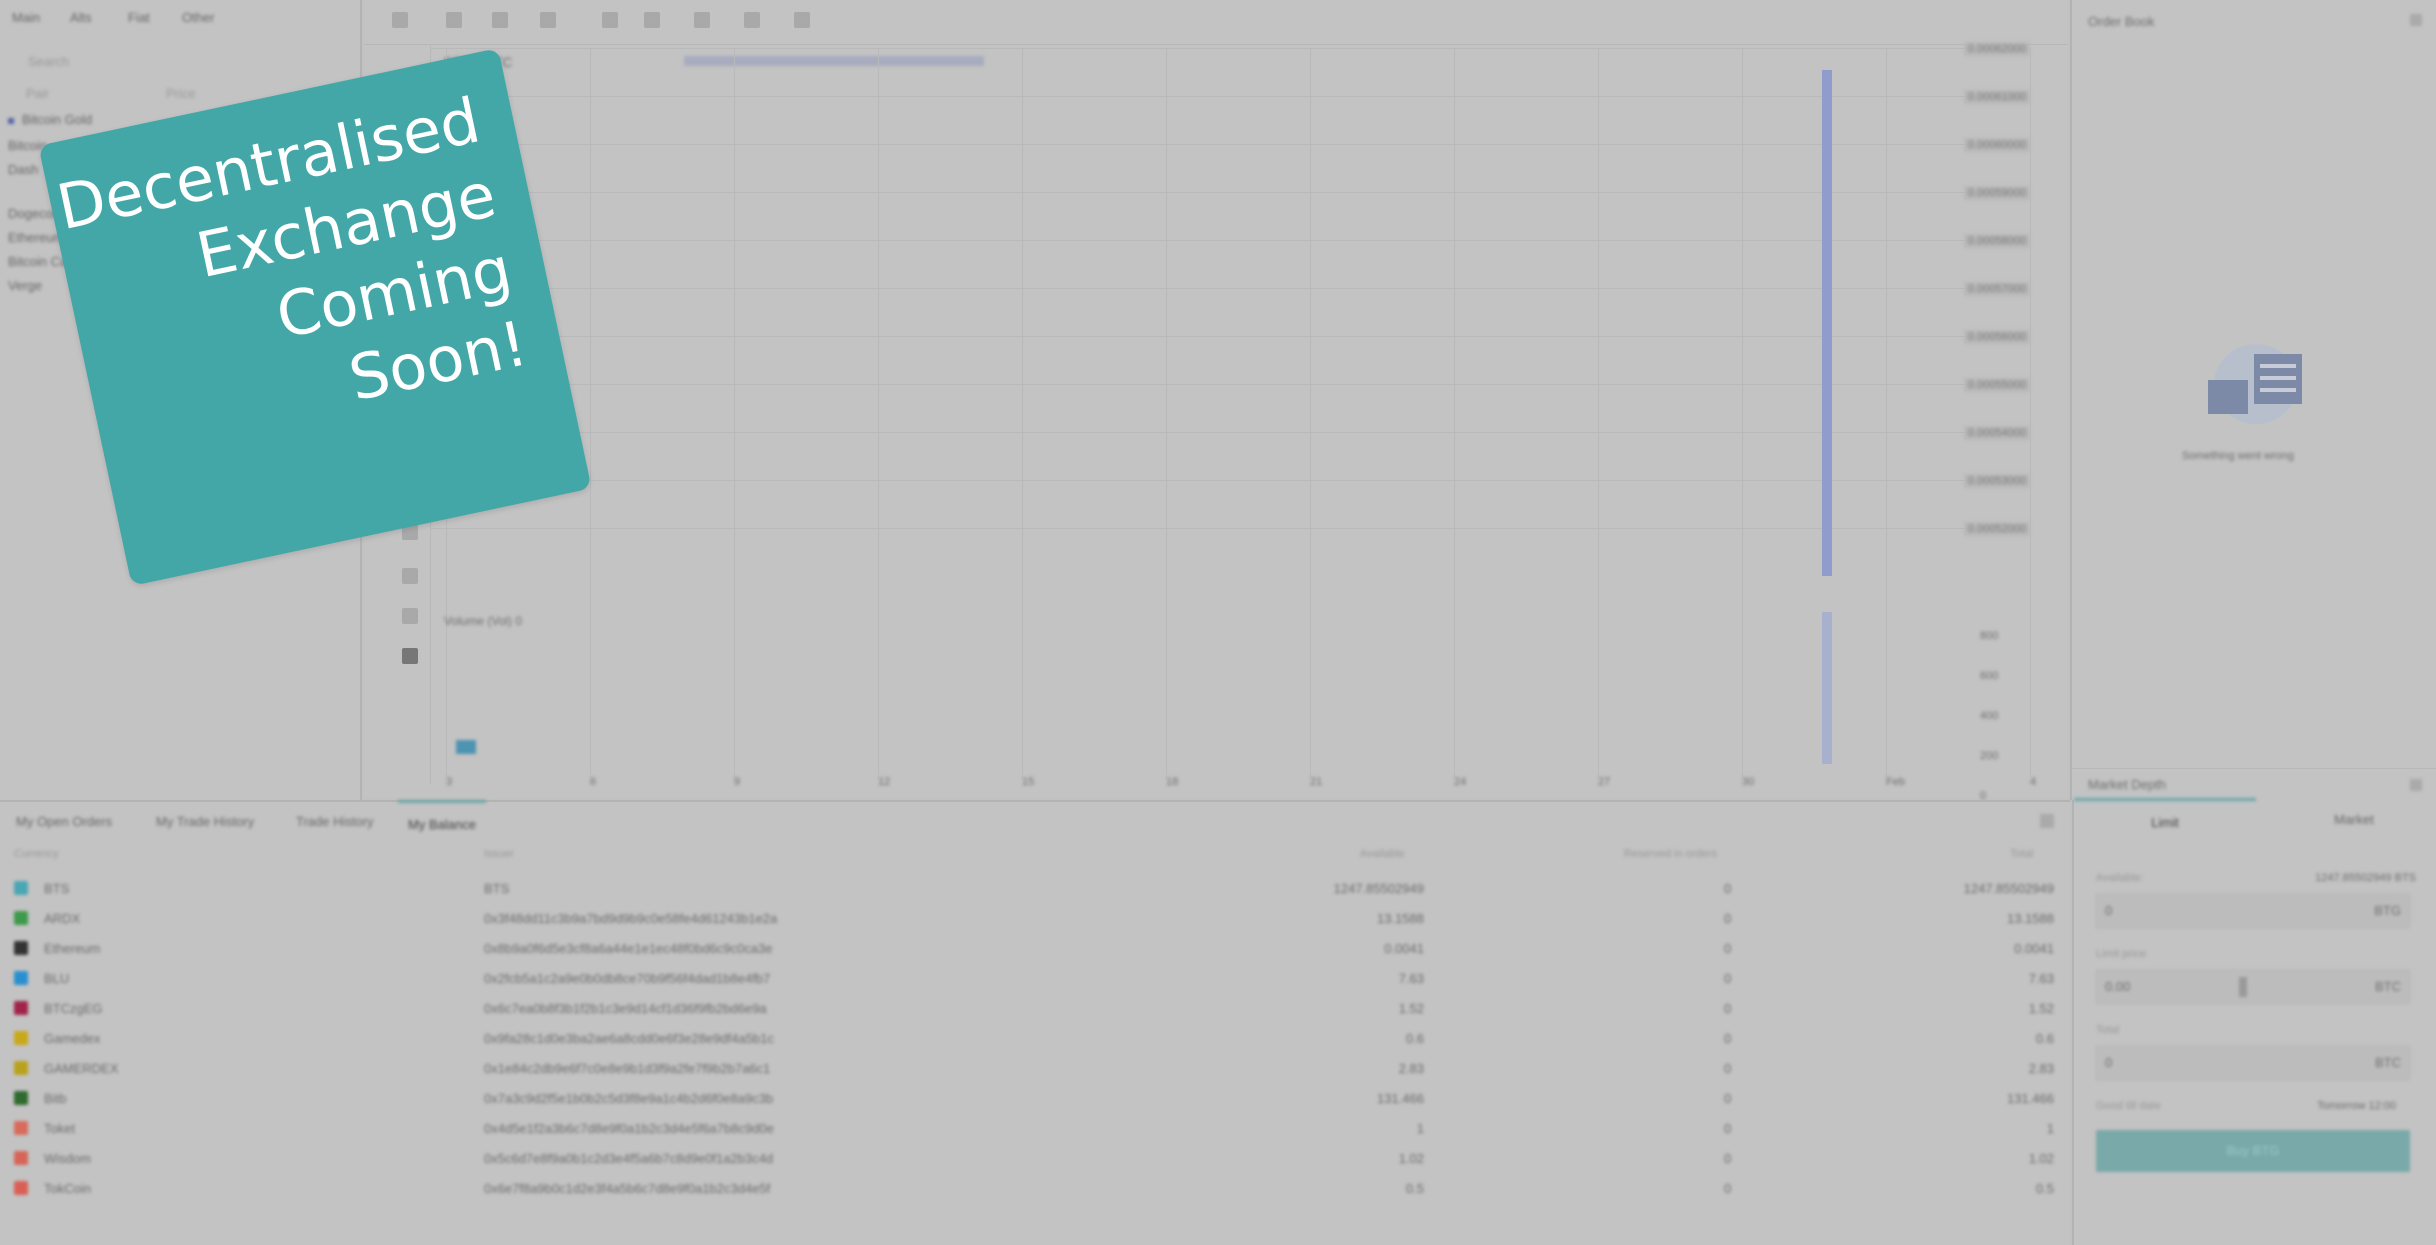 The image size is (2436, 1245). What do you see at coordinates (1827, 323) in the screenshot?
I see `price-candle` at bounding box center [1827, 323].